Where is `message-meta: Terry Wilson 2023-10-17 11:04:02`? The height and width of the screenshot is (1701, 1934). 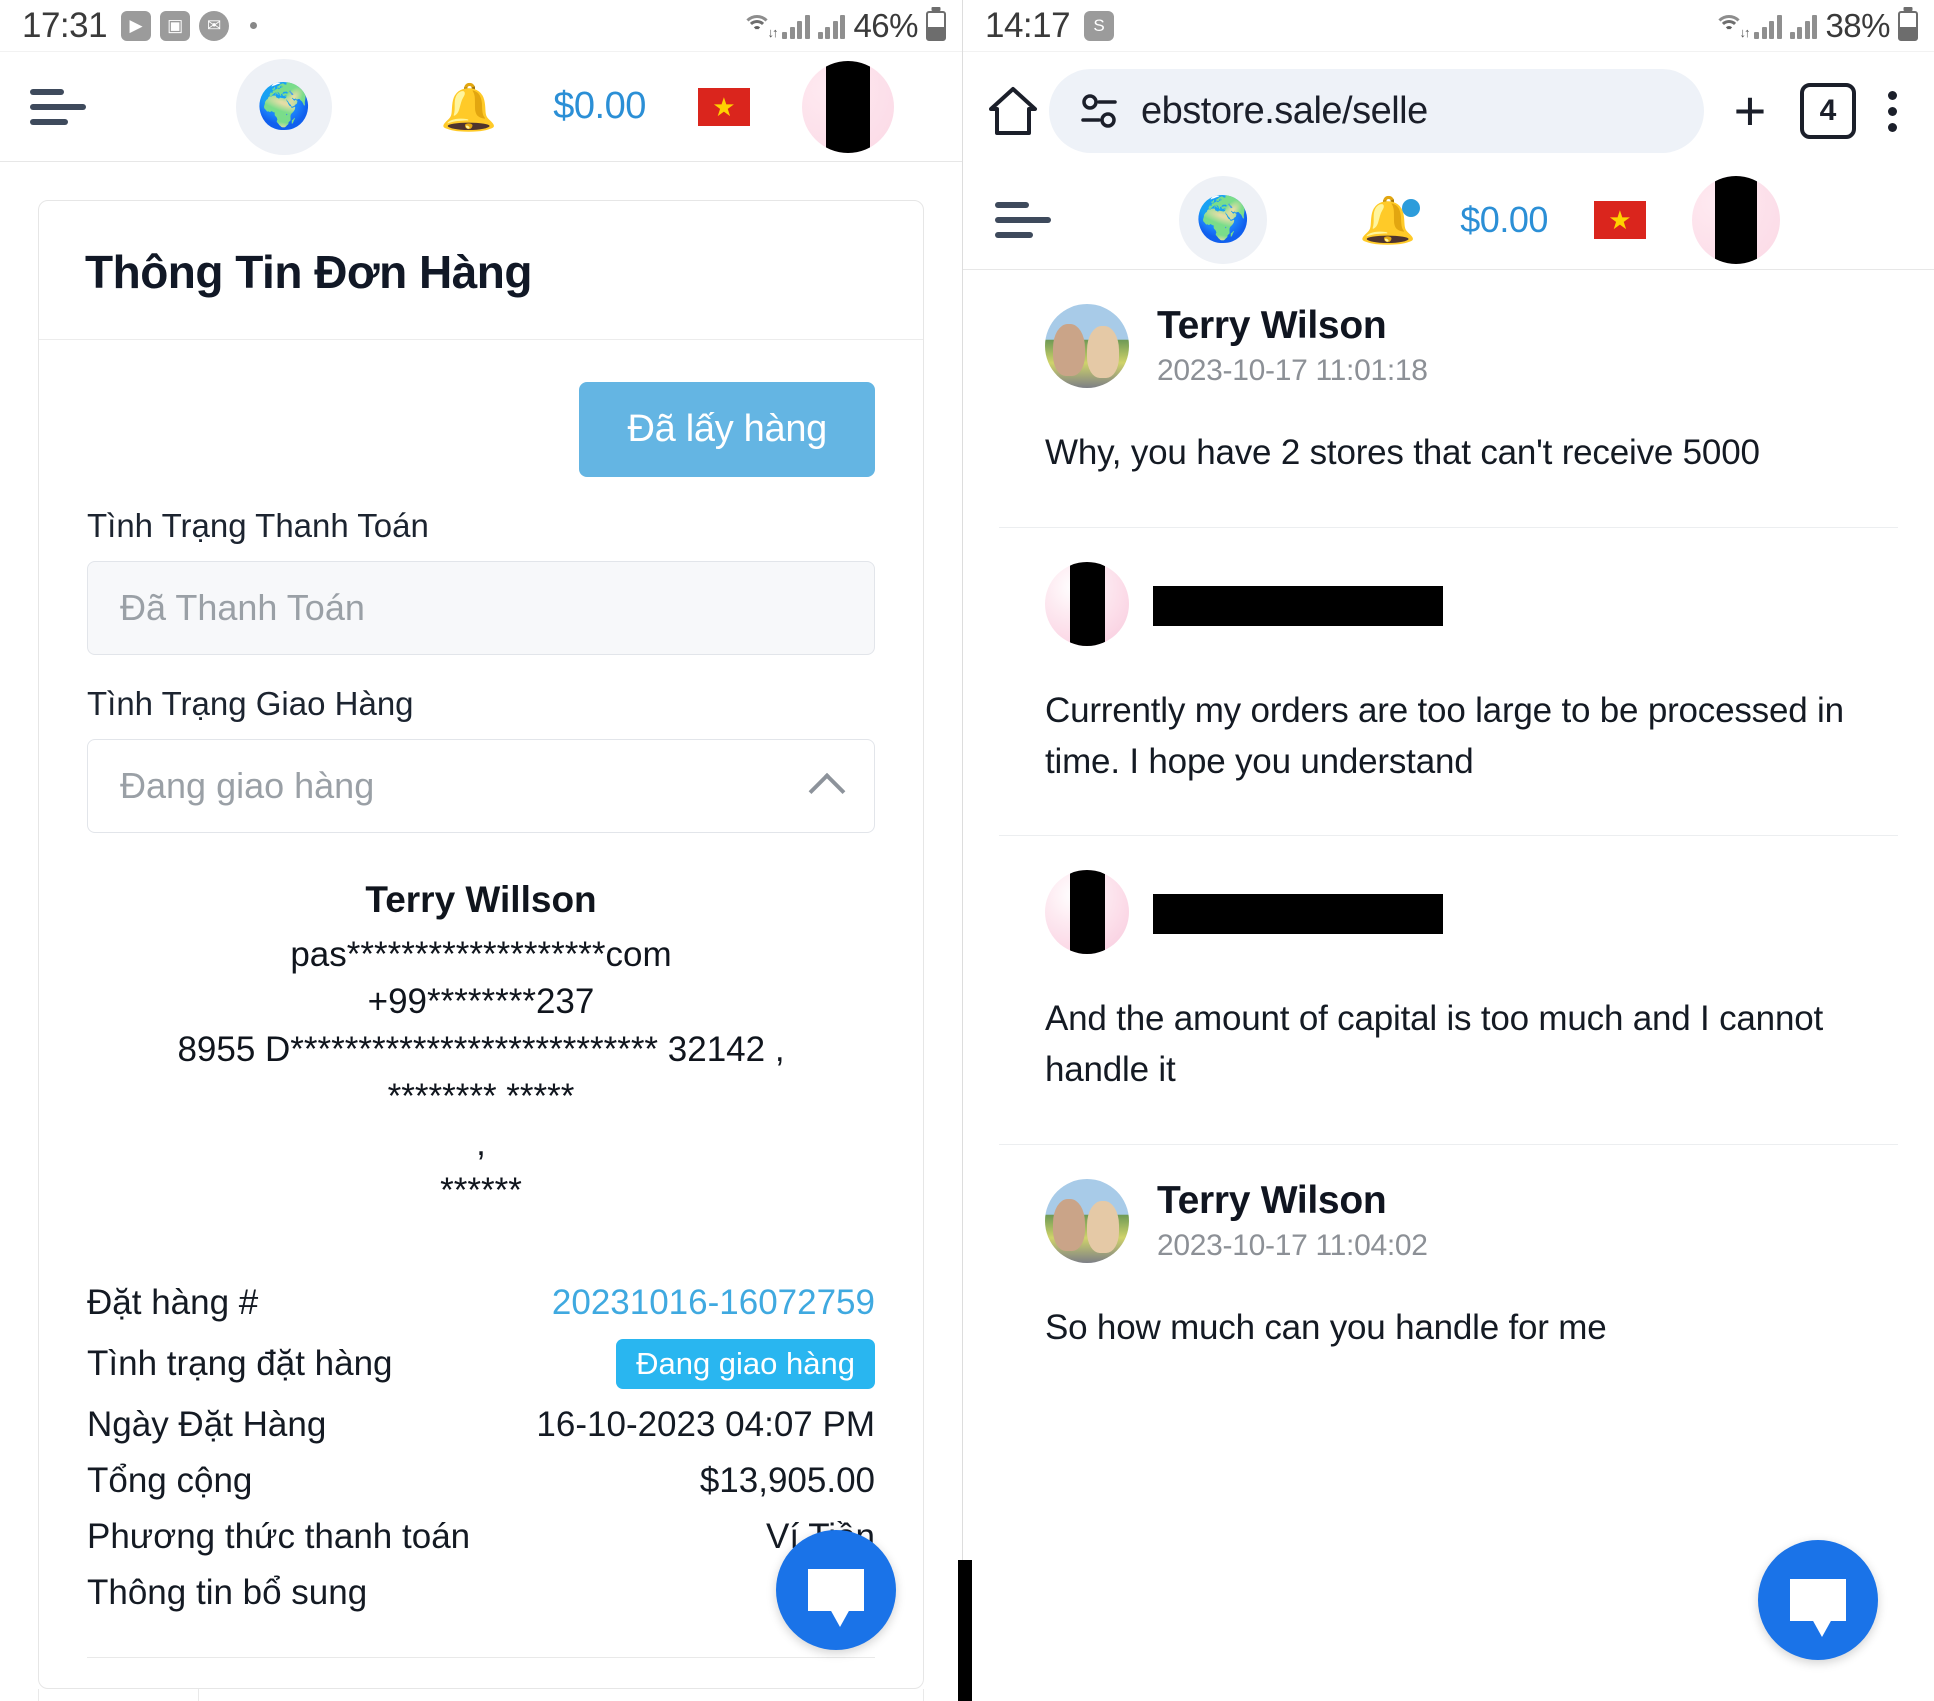 message-meta: Terry Wilson 2023-10-17 11:04:02 is located at coordinates (1292, 1221).